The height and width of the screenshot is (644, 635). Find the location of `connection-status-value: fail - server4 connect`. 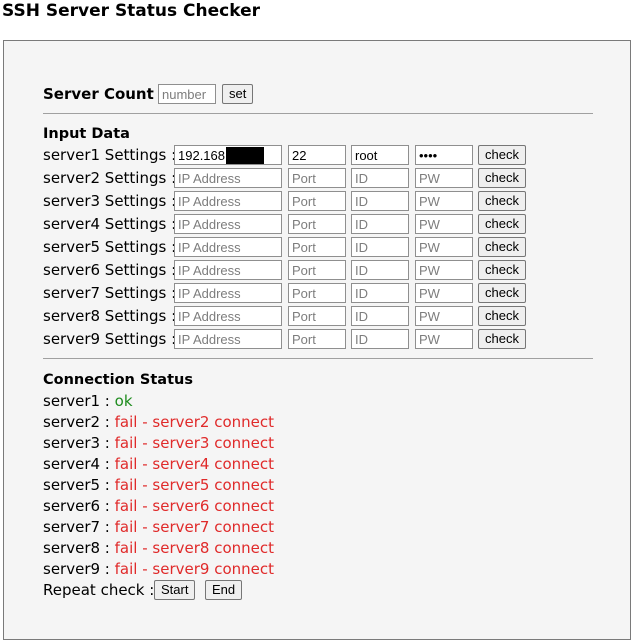

connection-status-value: fail - server4 connect is located at coordinates (194, 464).